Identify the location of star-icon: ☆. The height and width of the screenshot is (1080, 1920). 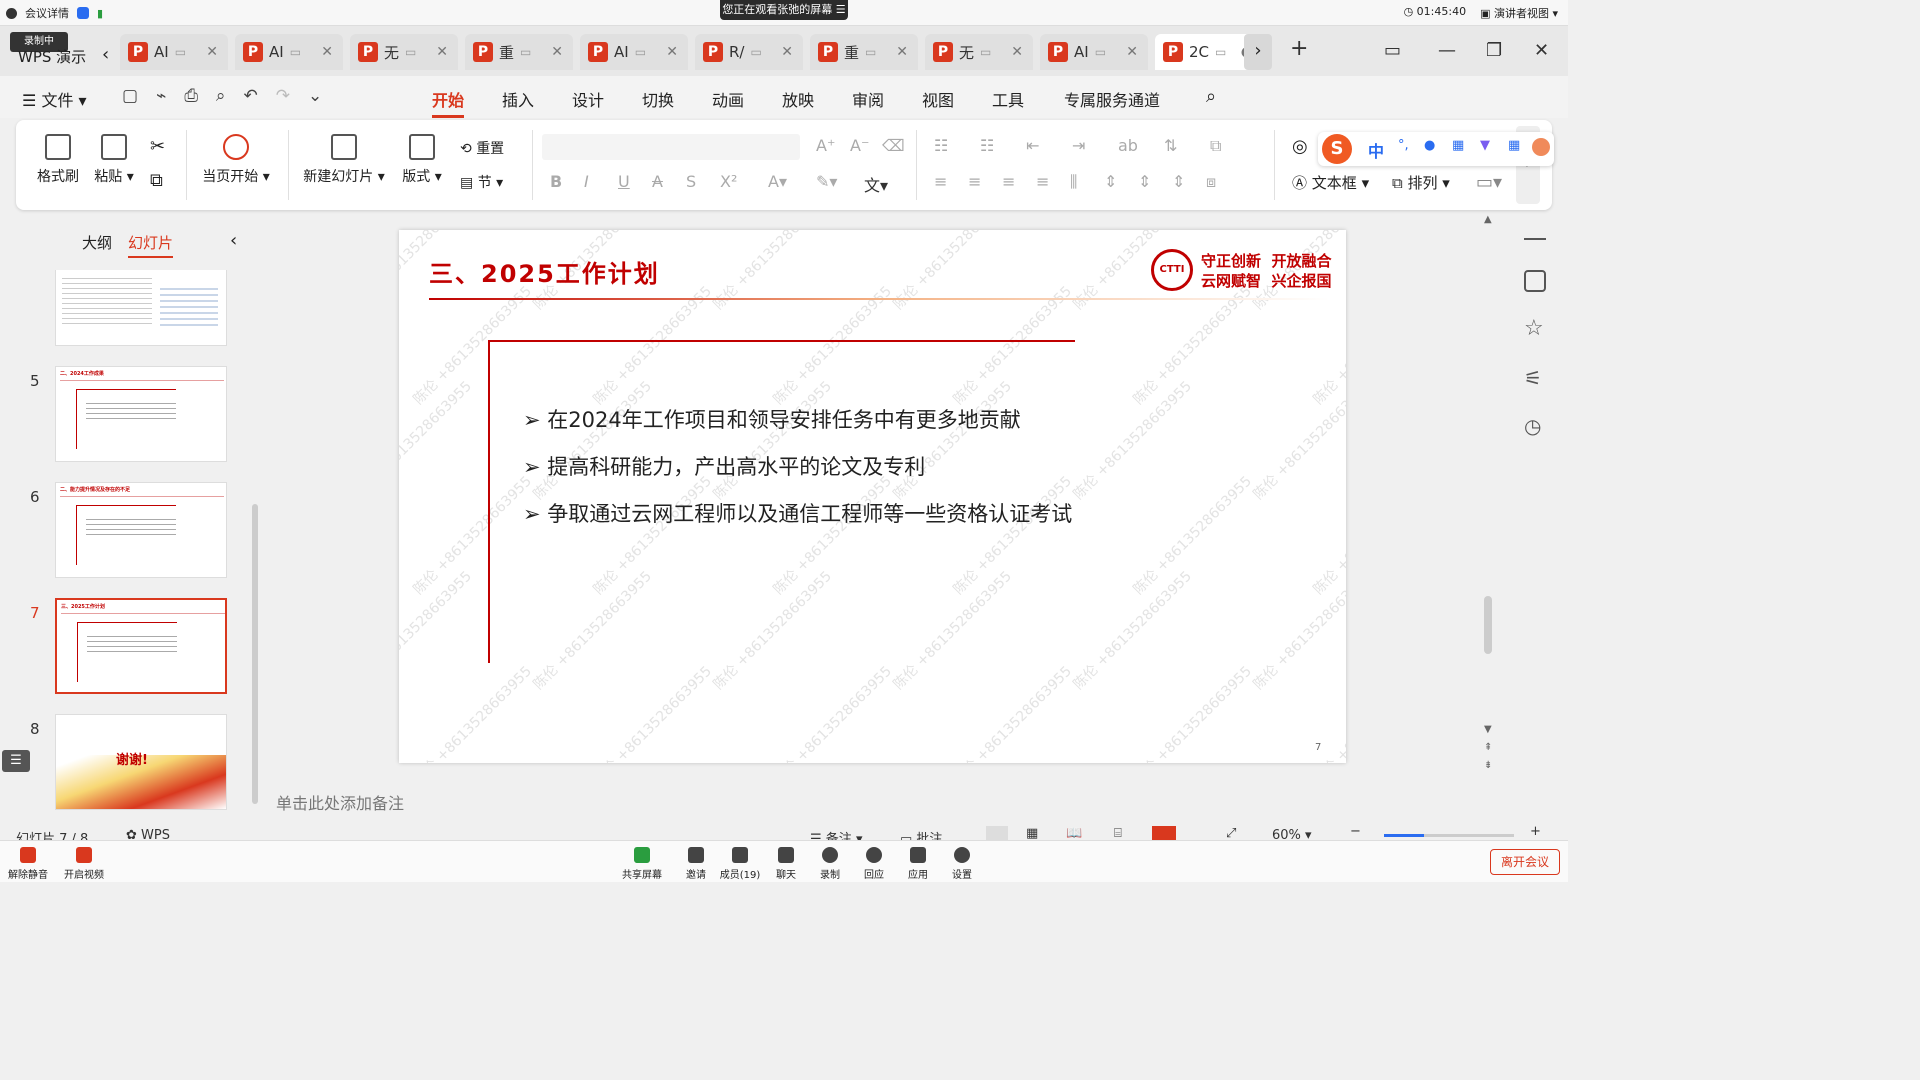
(1534, 328).